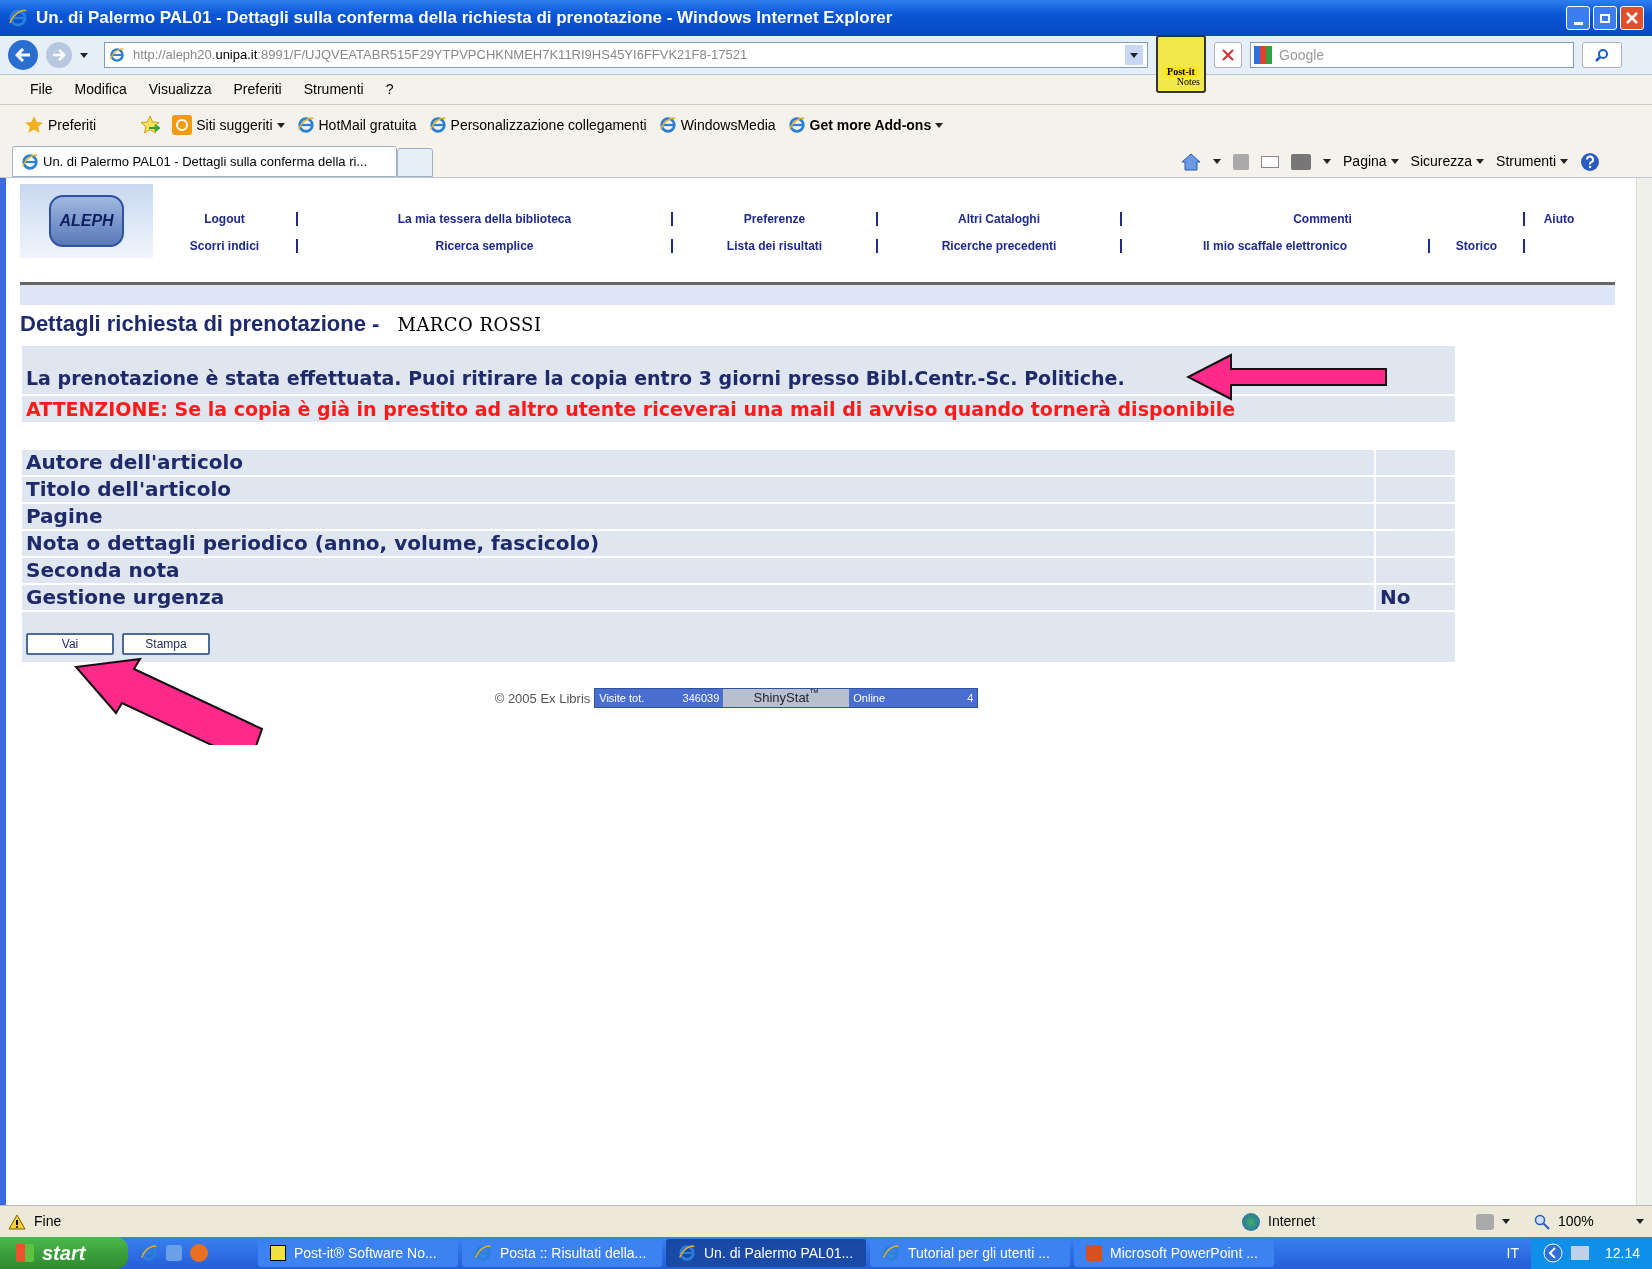 The width and height of the screenshot is (1652, 1269). I want to click on nav-link: Storico, so click(1476, 246).